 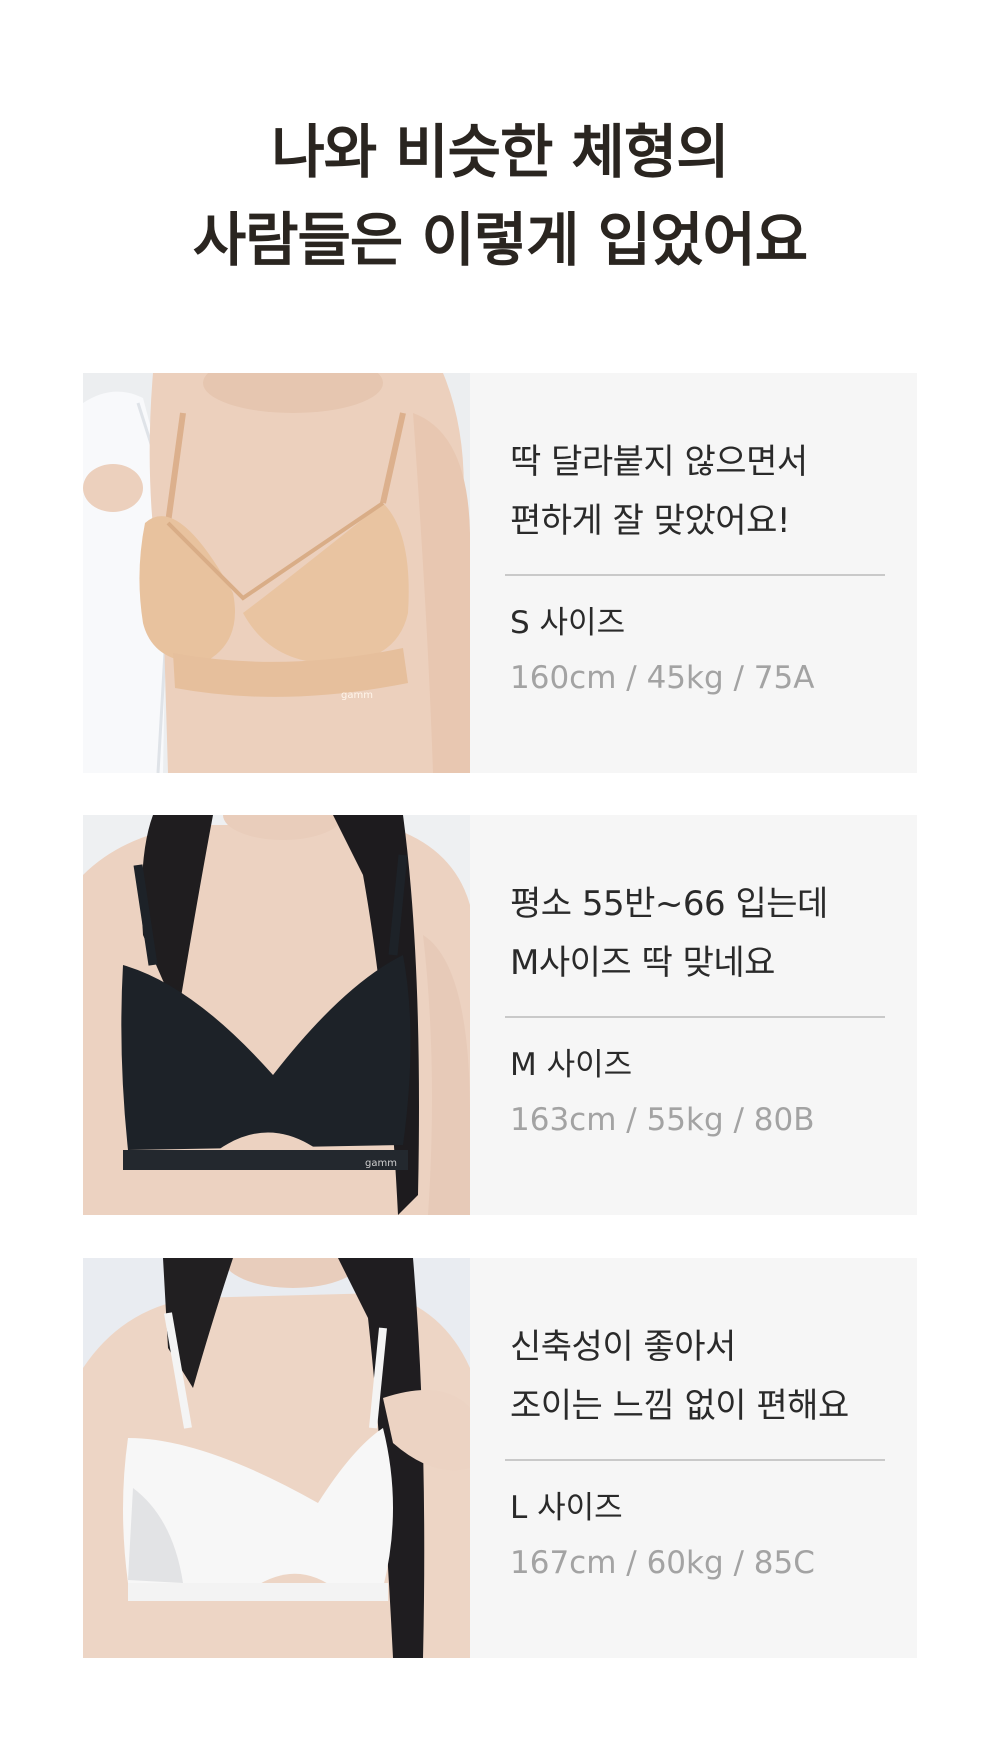 What do you see at coordinates (276, 1015) in the screenshot?
I see `model-black-bra-photo: gamm` at bounding box center [276, 1015].